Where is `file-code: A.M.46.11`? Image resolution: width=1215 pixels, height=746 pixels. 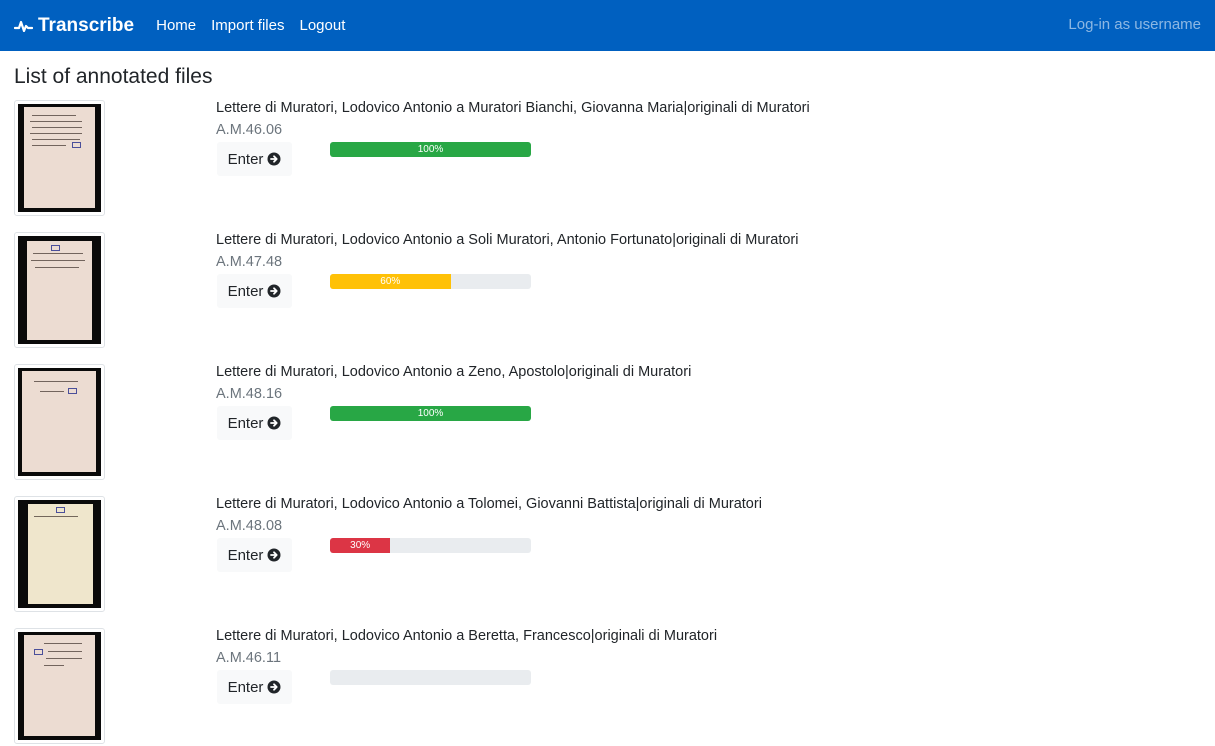
file-code: A.M.46.11 is located at coordinates (249, 658).